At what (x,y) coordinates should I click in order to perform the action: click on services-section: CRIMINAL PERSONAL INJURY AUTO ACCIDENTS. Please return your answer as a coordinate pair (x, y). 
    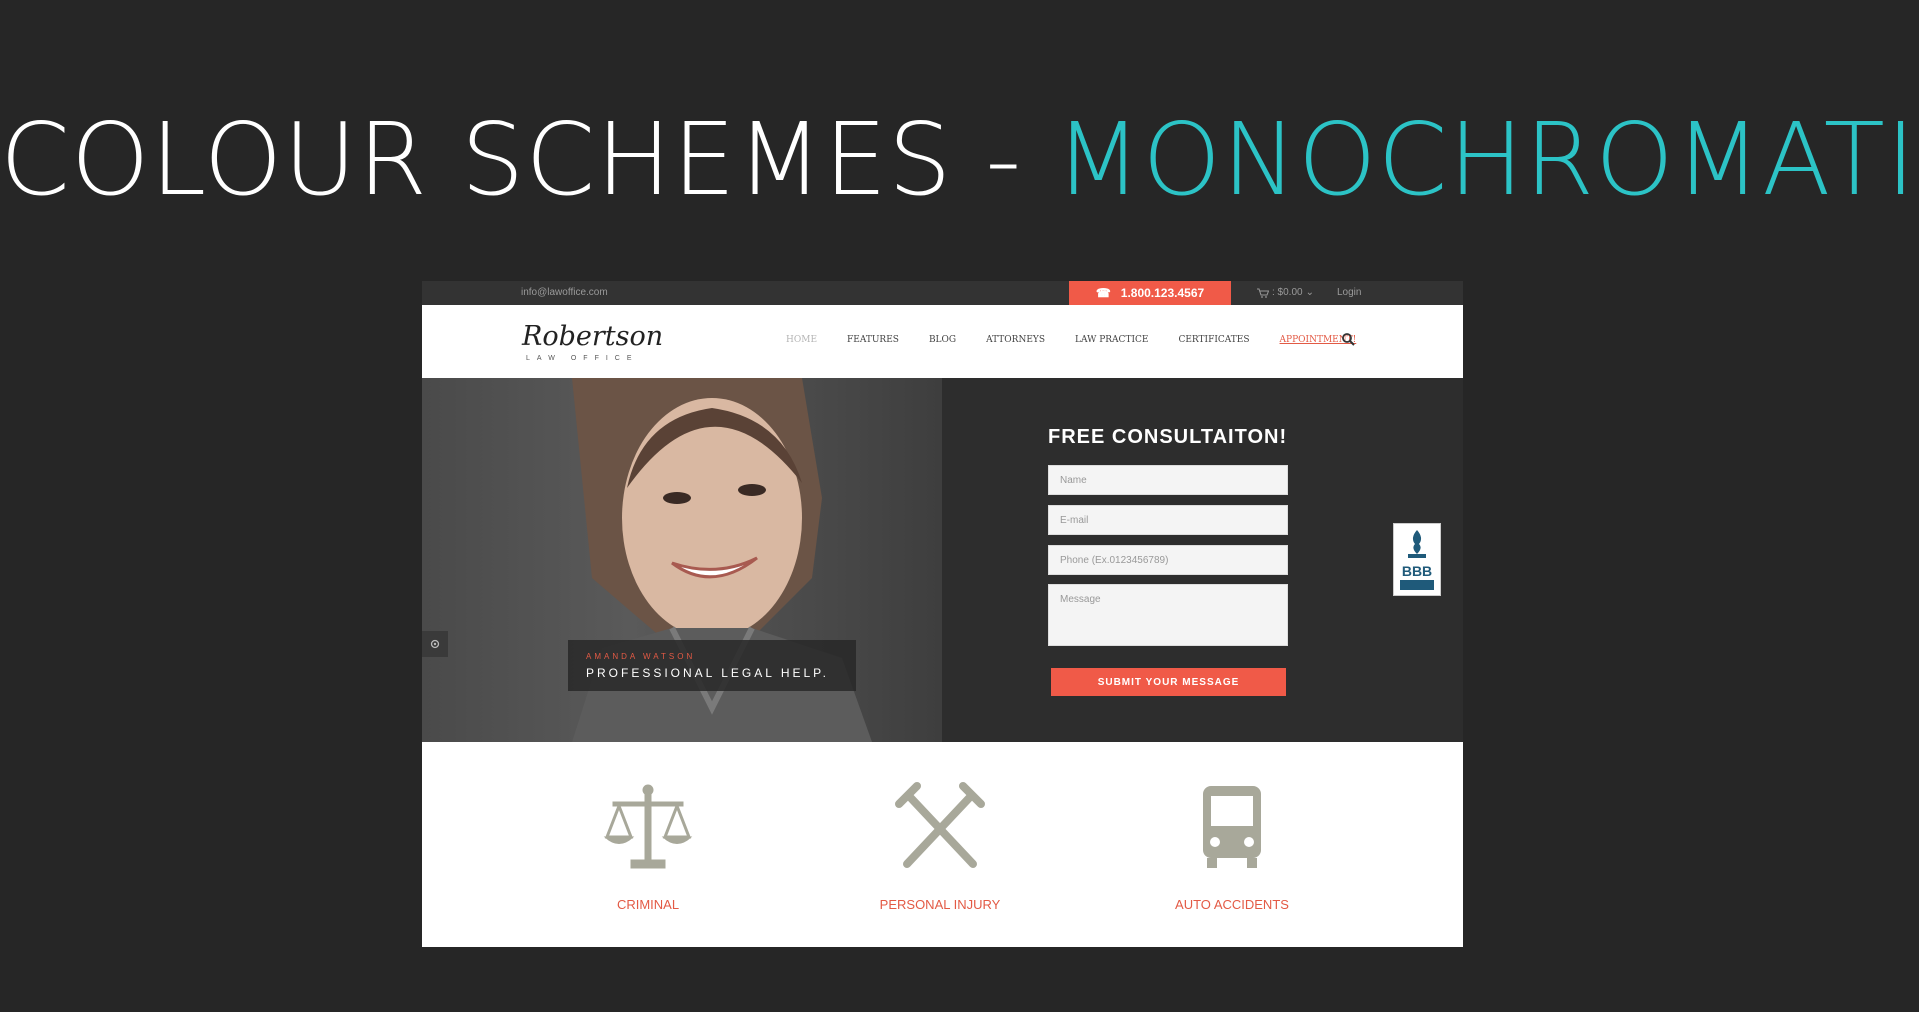
    Looking at the image, I should click on (942, 844).